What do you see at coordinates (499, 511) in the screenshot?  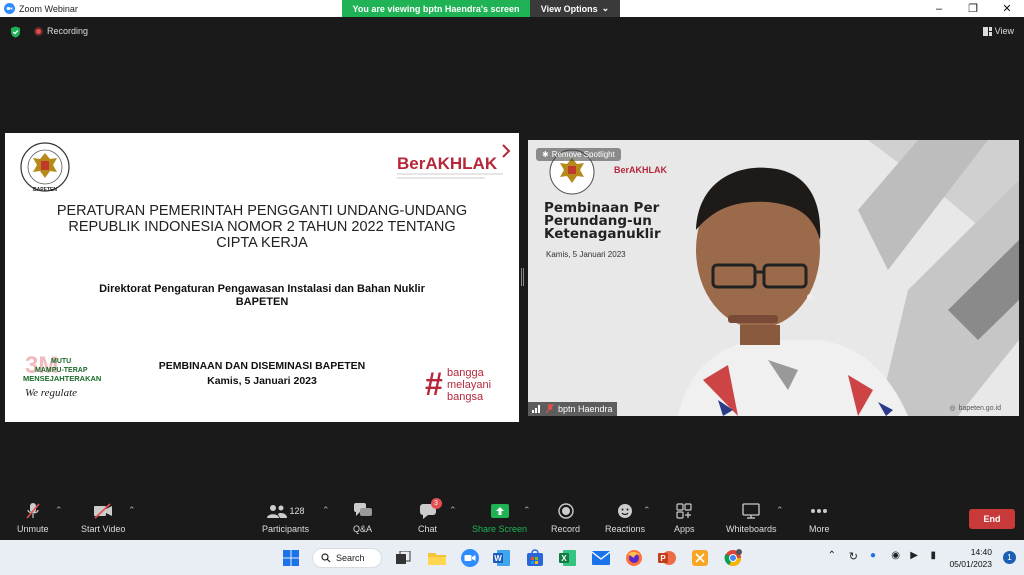 I see `share-screen-icon` at bounding box center [499, 511].